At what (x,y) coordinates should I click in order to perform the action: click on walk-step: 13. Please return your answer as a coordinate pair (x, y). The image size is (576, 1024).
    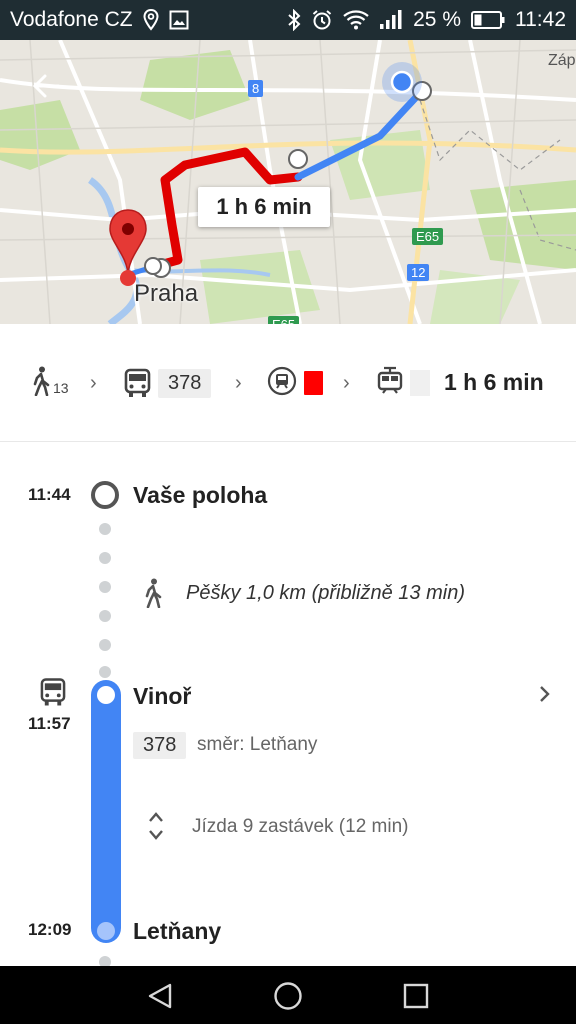
    Looking at the image, I should click on (49, 381).